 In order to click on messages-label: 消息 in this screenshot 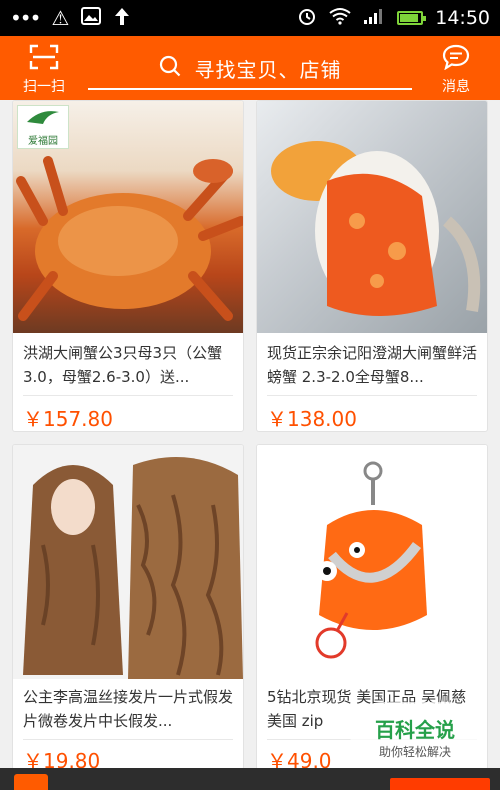, I will do `click(456, 87)`.